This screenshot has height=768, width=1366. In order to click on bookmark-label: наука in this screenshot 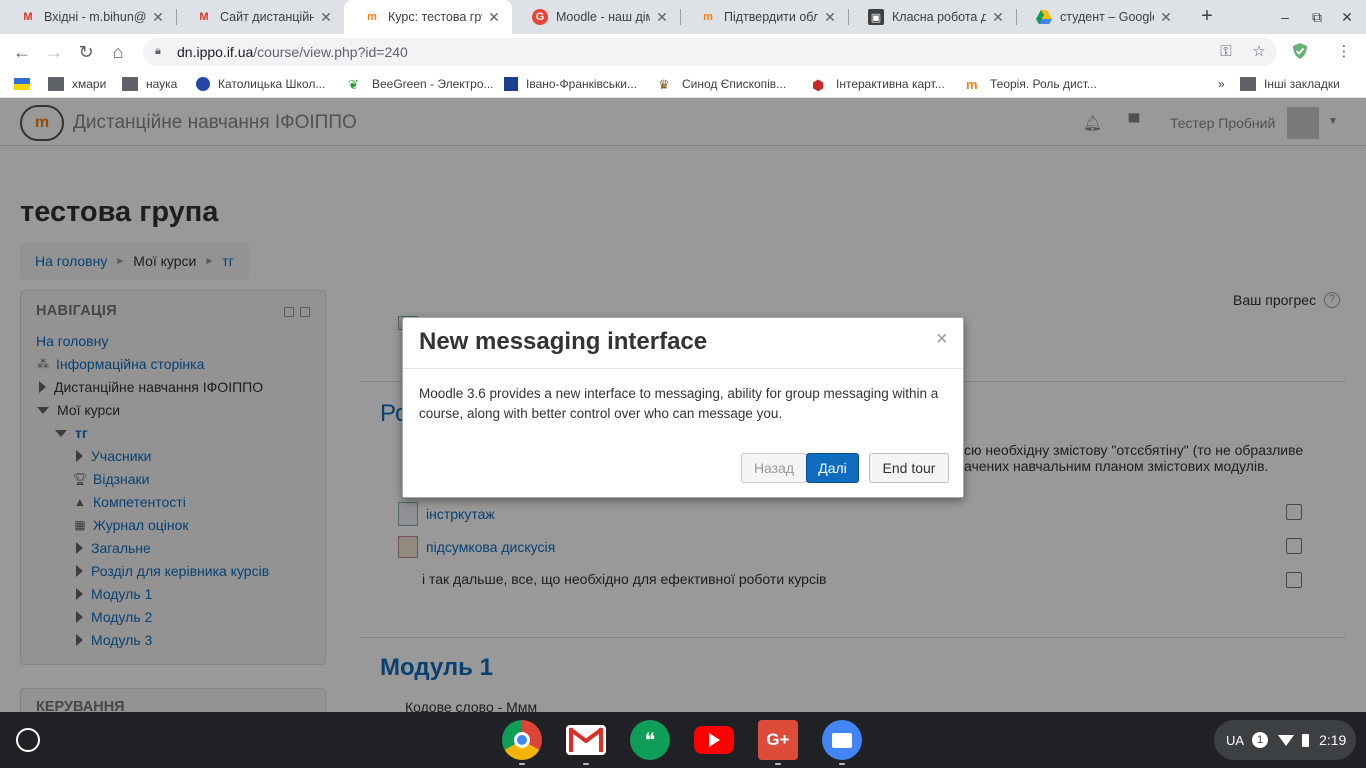, I will do `click(162, 84)`.